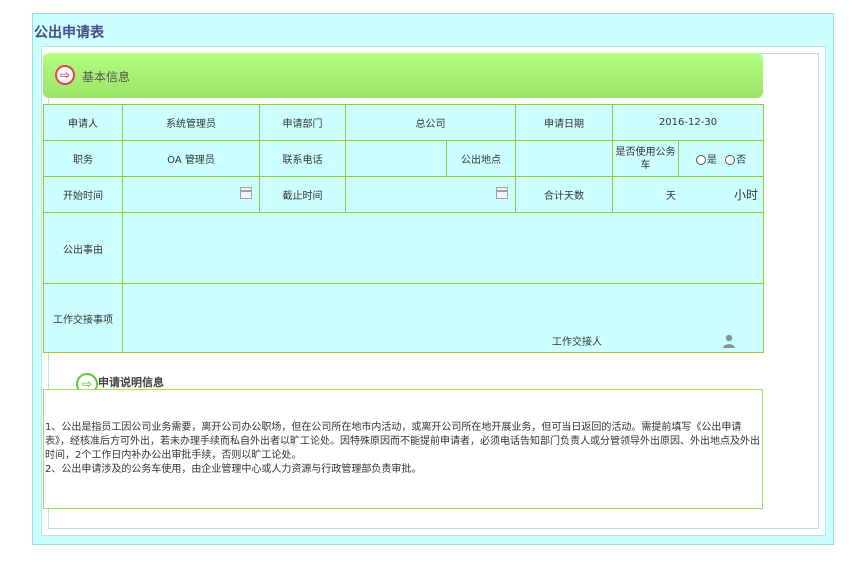 The image size is (857, 567). What do you see at coordinates (191, 122) in the screenshot?
I see `applicant-value: 系统管理员` at bounding box center [191, 122].